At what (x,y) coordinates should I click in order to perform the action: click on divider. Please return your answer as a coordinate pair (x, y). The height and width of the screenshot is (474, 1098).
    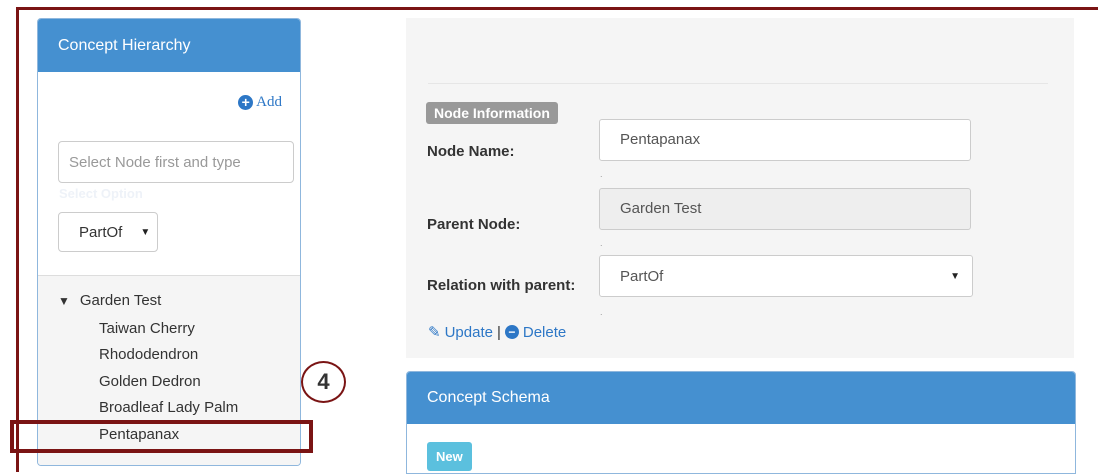
    Looking at the image, I should click on (738, 83).